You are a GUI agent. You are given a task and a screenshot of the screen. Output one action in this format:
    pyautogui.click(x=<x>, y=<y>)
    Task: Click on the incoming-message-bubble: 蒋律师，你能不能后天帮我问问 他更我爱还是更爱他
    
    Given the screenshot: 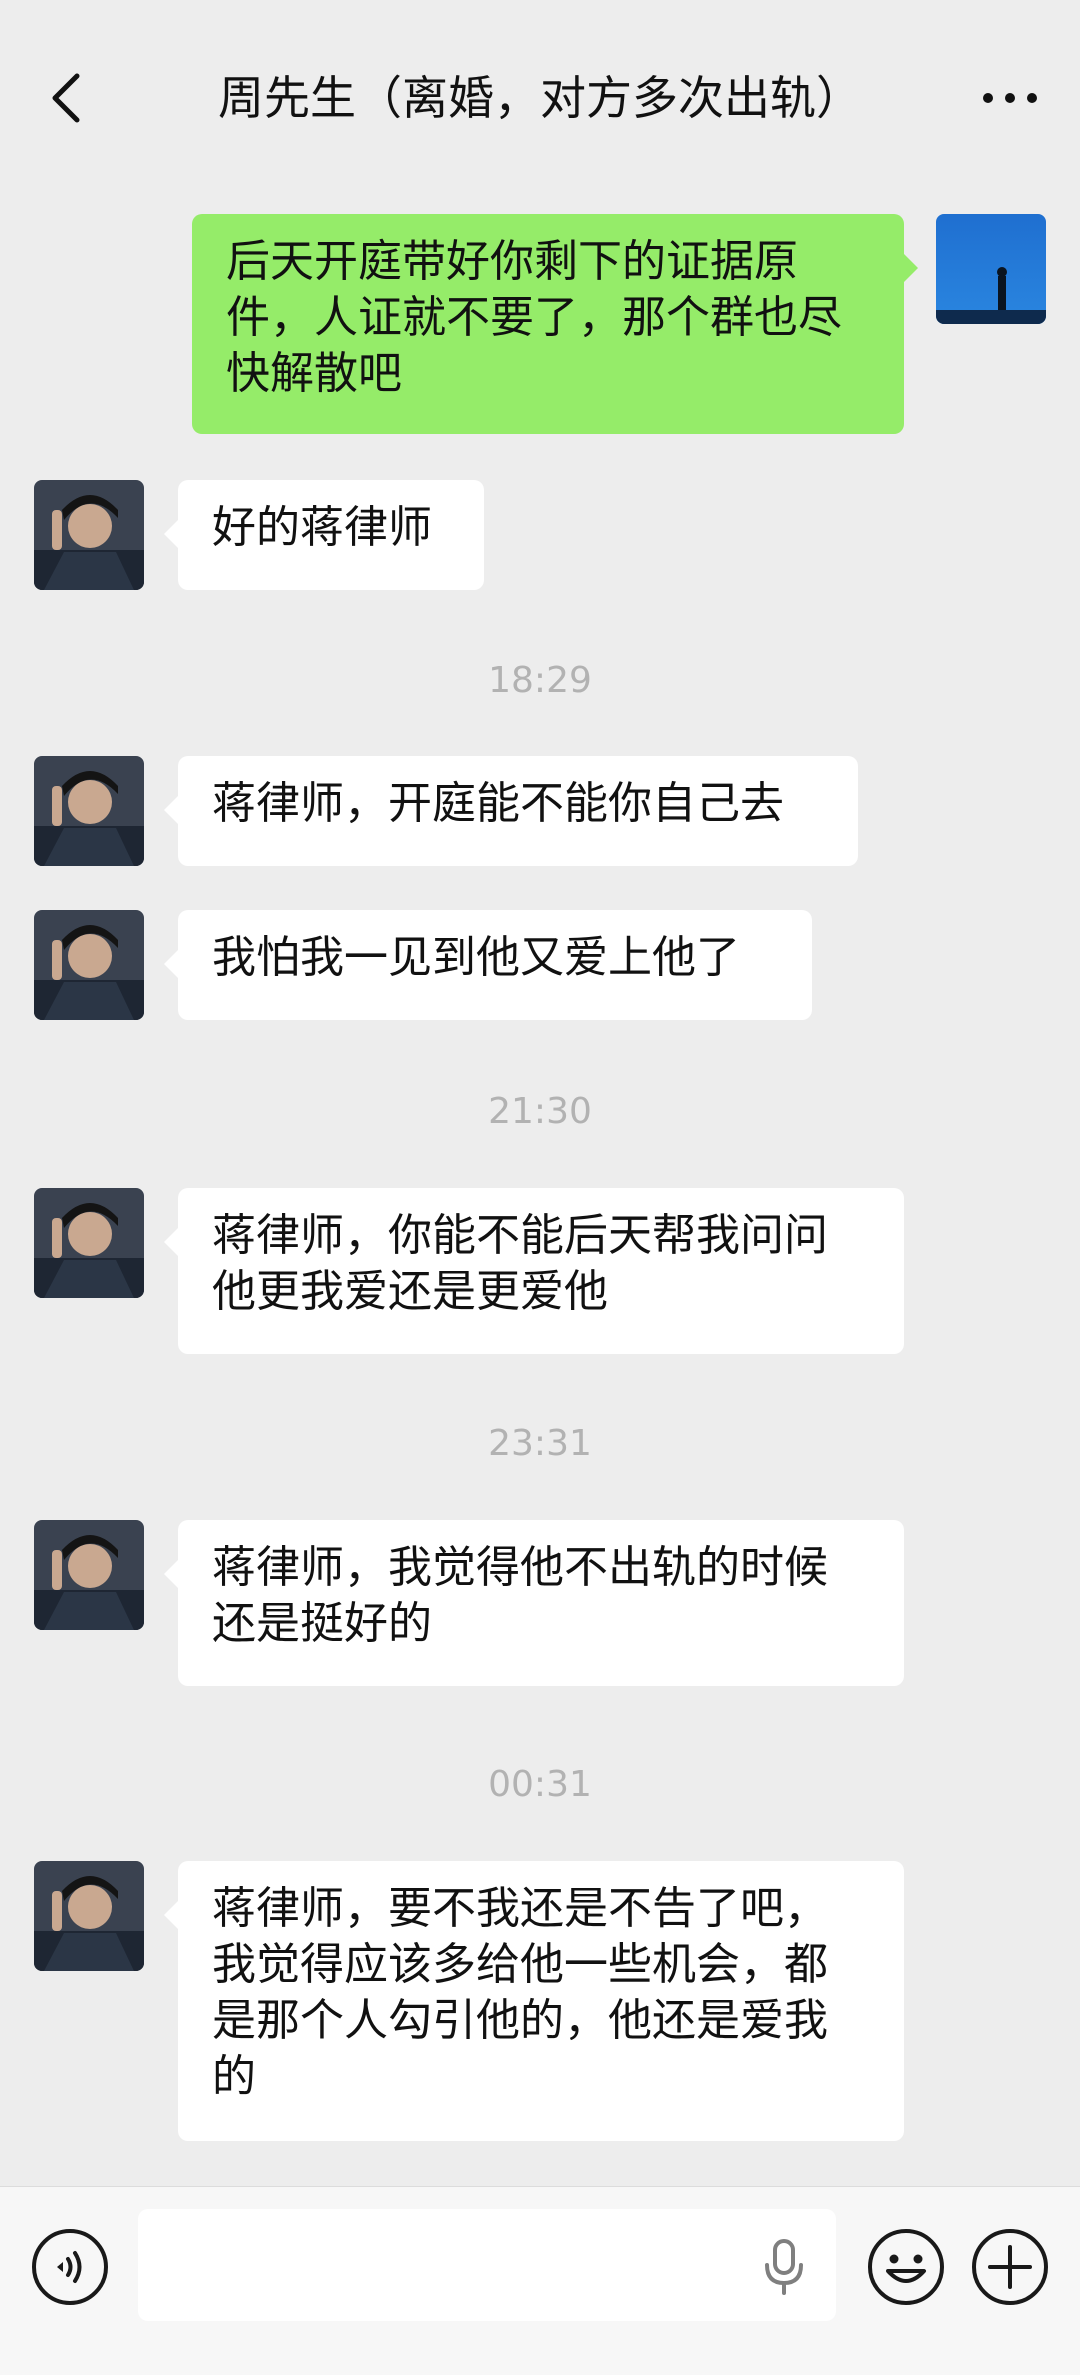 What is the action you would take?
    pyautogui.click(x=534, y=1271)
    